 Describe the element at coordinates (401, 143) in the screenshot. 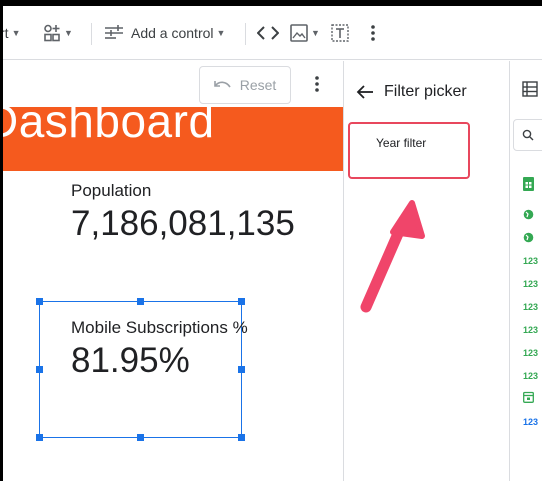

I see `year-filter-label: Year filter` at that location.